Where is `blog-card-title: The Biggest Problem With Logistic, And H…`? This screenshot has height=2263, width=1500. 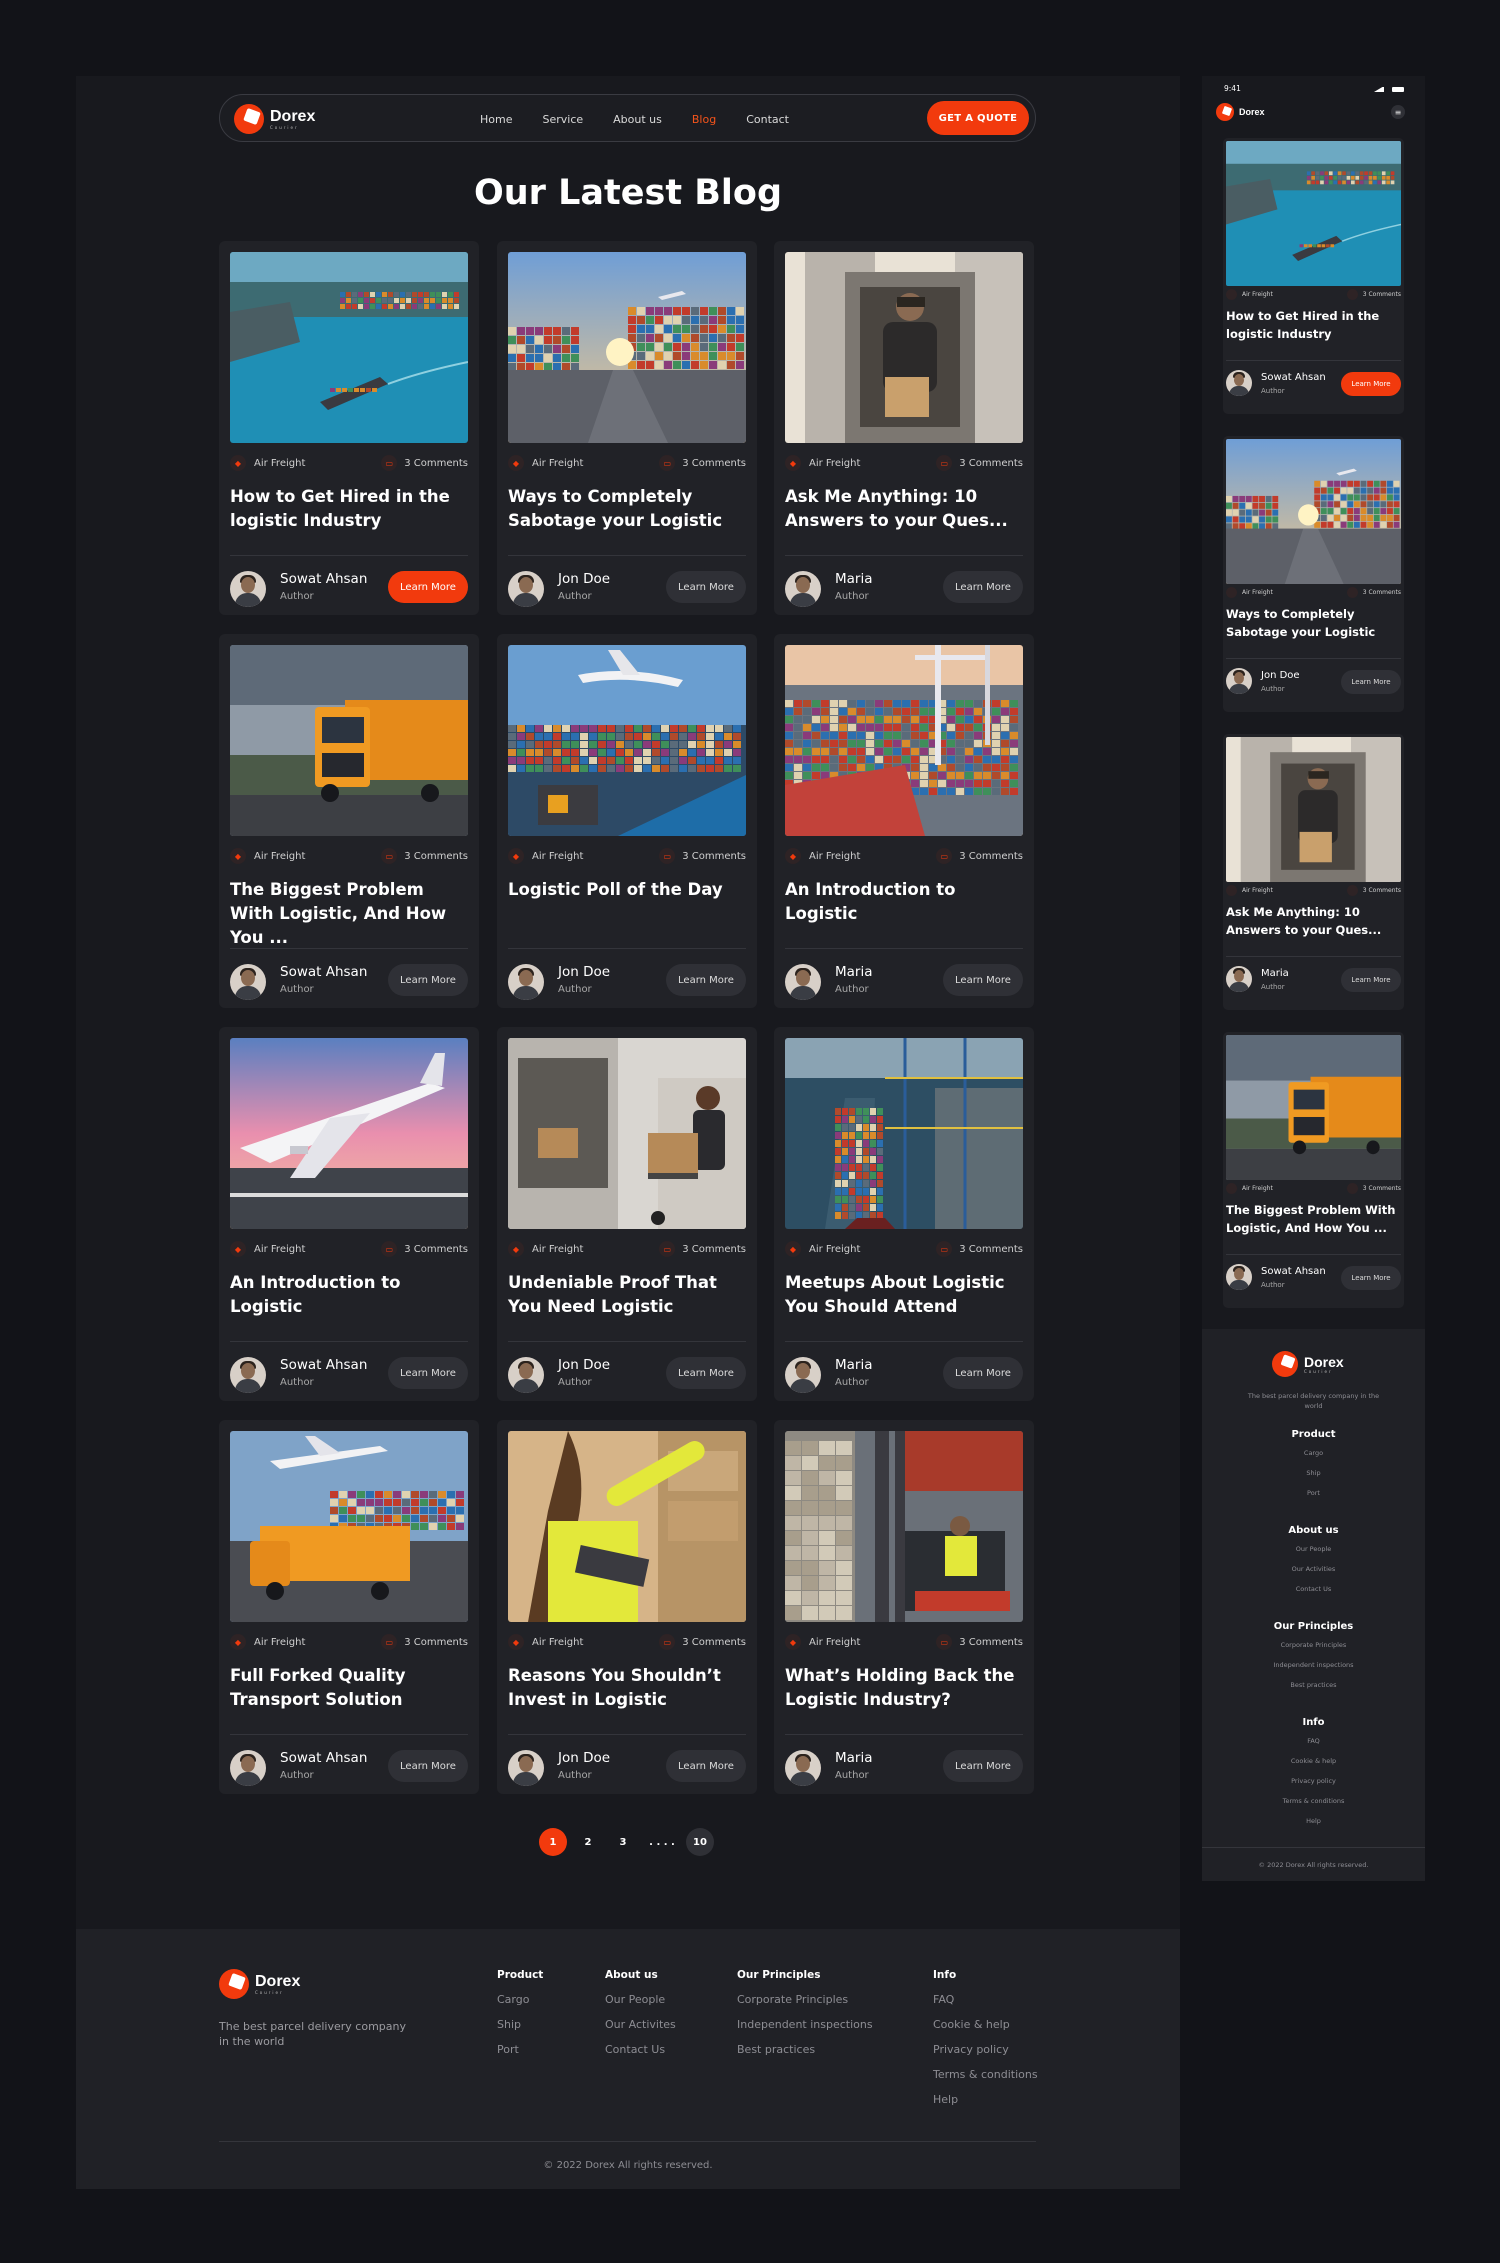 blog-card-title: The Biggest Problem With Logistic, And H… is located at coordinates (350, 914).